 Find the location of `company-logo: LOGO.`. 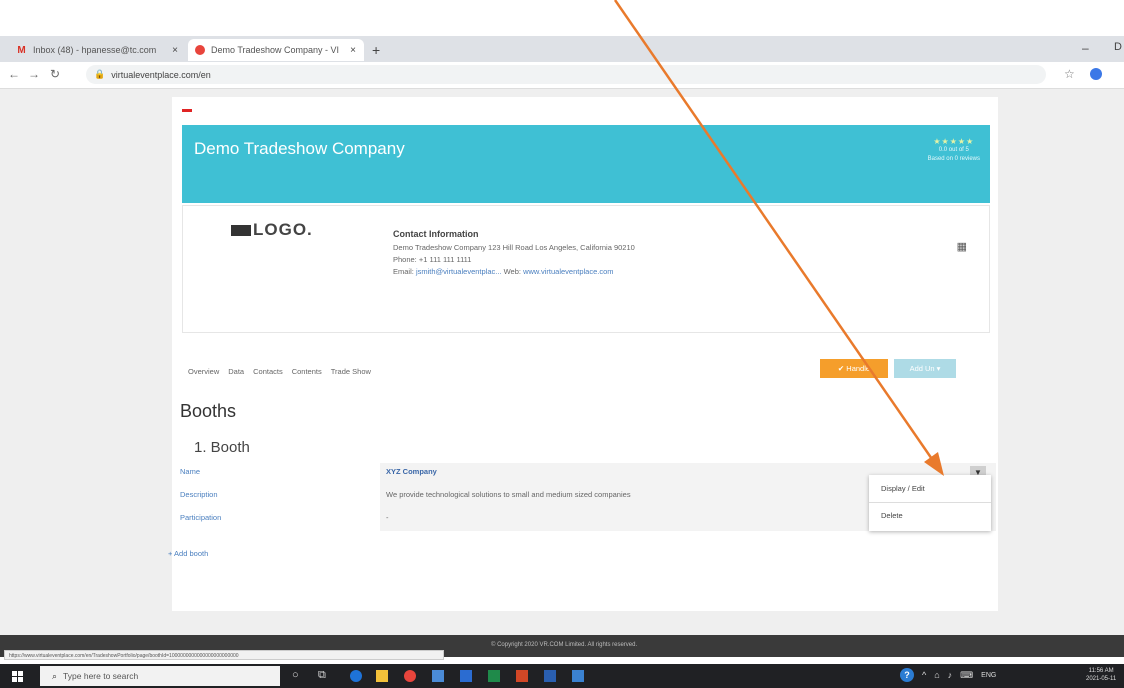

company-logo: LOGO. is located at coordinates (272, 230).